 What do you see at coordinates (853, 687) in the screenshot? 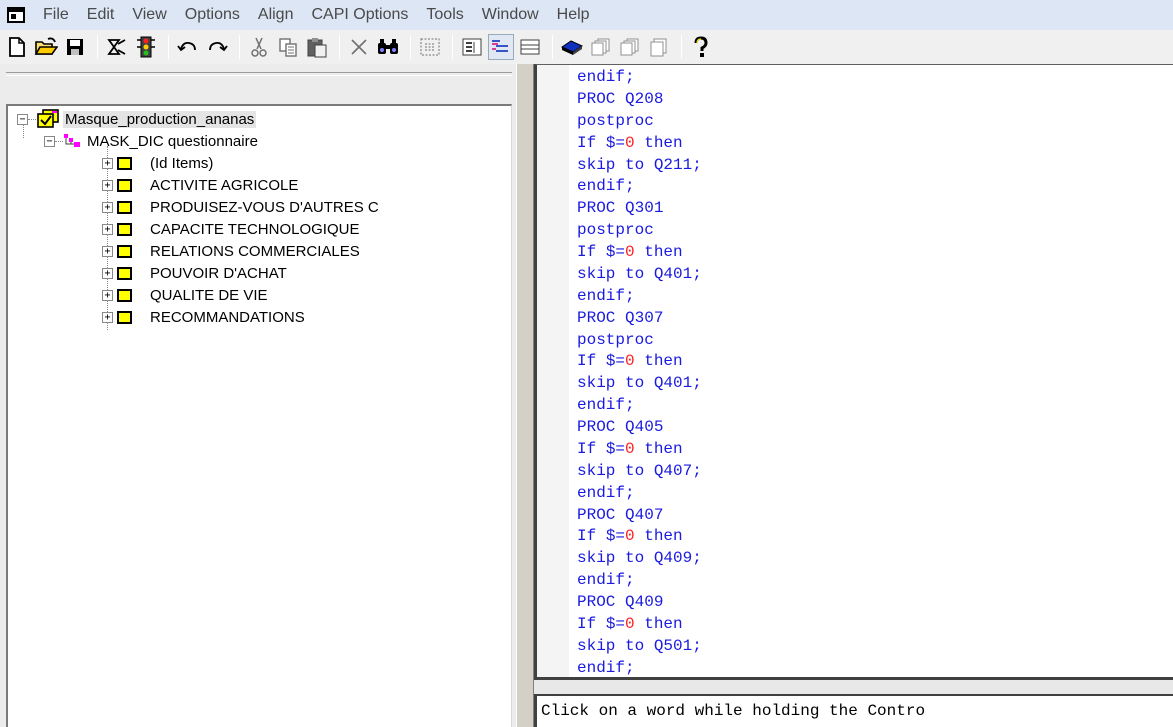
I see `output-splitter` at bounding box center [853, 687].